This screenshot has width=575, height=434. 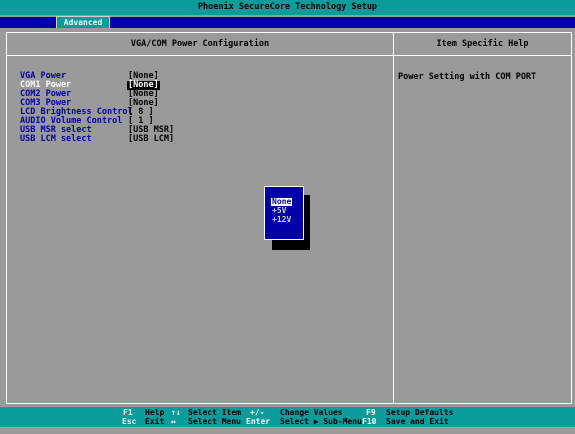 I want to click on app-title: Phoenix SecureCore Technology Setup, so click(x=287, y=7).